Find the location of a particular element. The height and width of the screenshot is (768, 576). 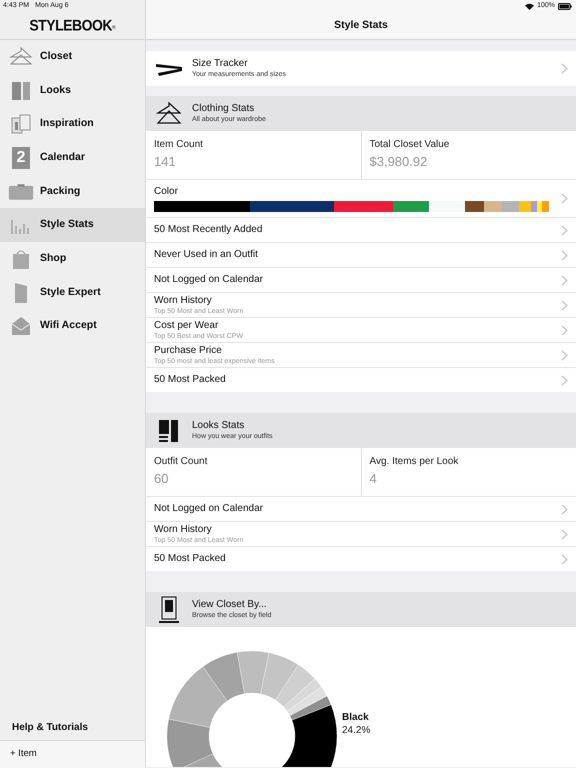

page-title: Style Stats is located at coordinates (361, 25).